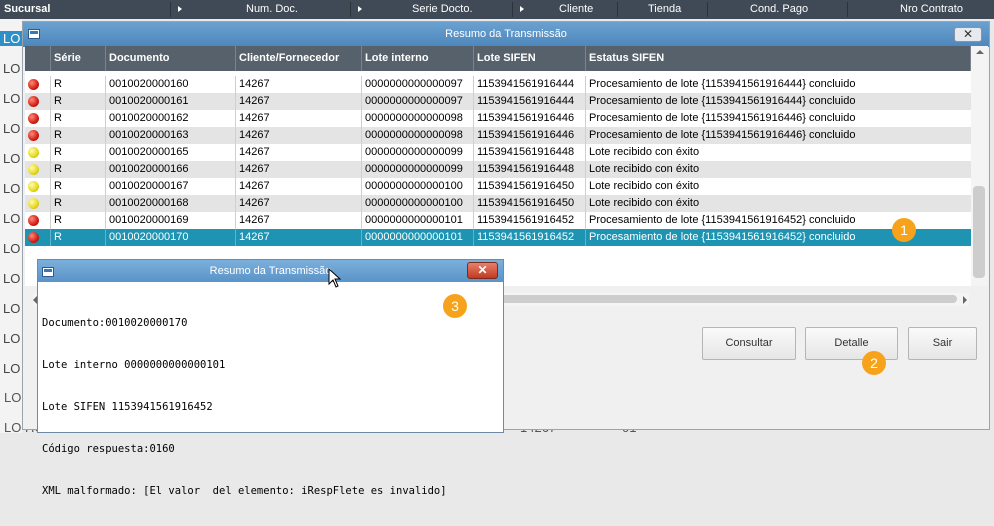  Describe the element at coordinates (171, 237) in the screenshot. I see `documento-cell: 0010020000170` at that location.